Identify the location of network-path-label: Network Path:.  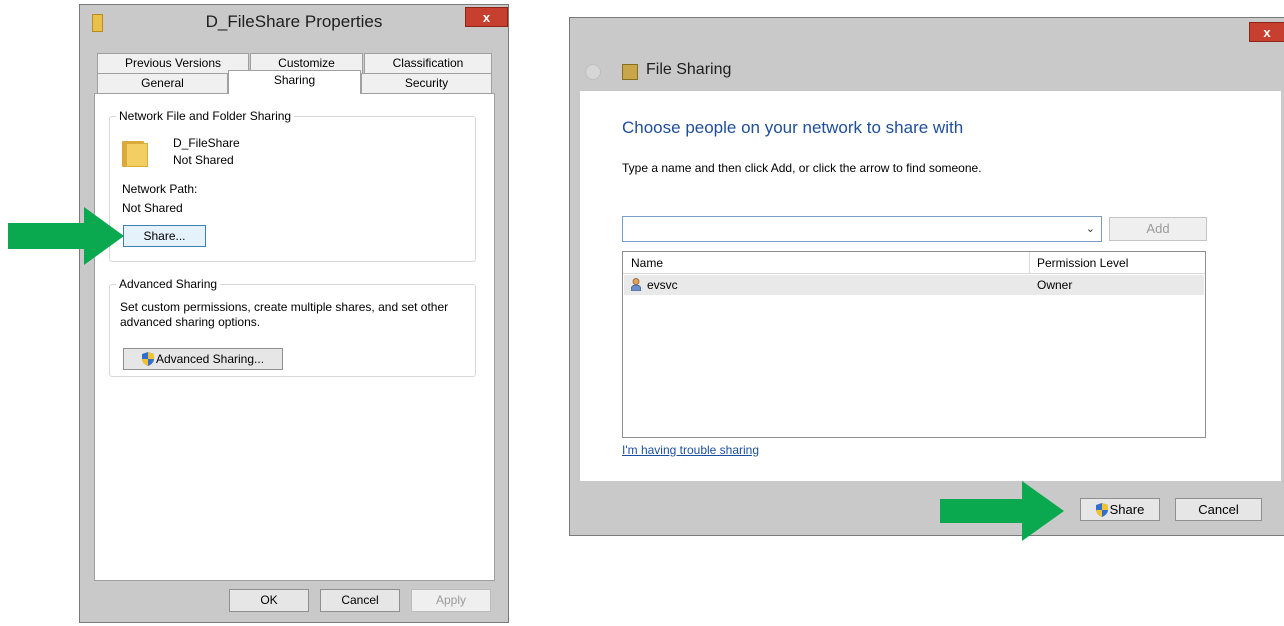
(160, 189).